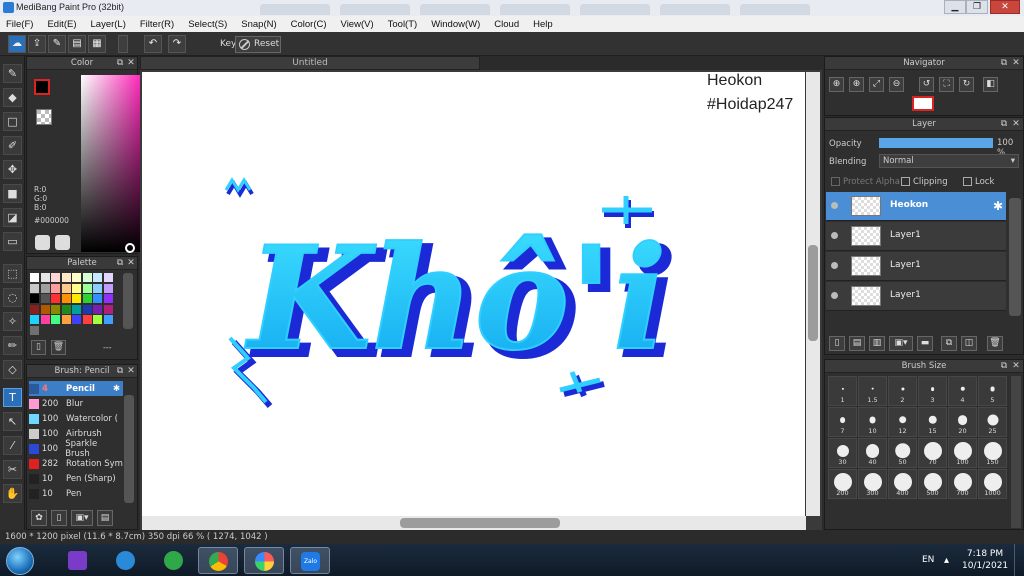 The width and height of the screenshot is (1024, 576). What do you see at coordinates (1019, 560) in the screenshot?
I see `show-desktop-button` at bounding box center [1019, 560].